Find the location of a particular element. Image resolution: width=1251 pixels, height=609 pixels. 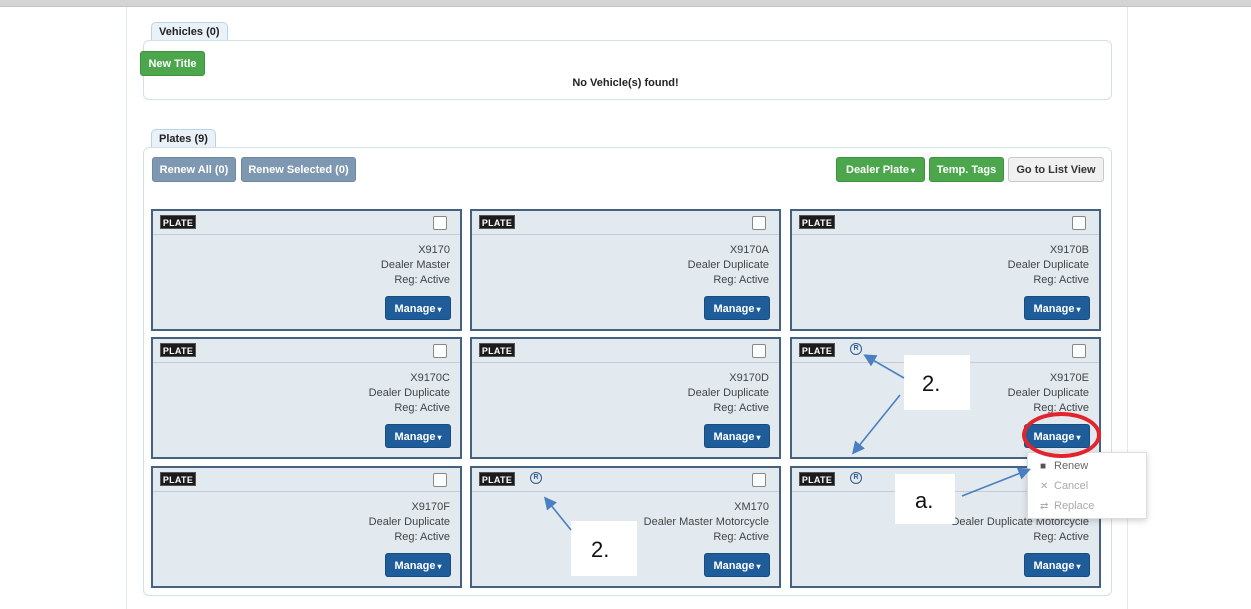

annotation-arrows is located at coordinates (787, 442).